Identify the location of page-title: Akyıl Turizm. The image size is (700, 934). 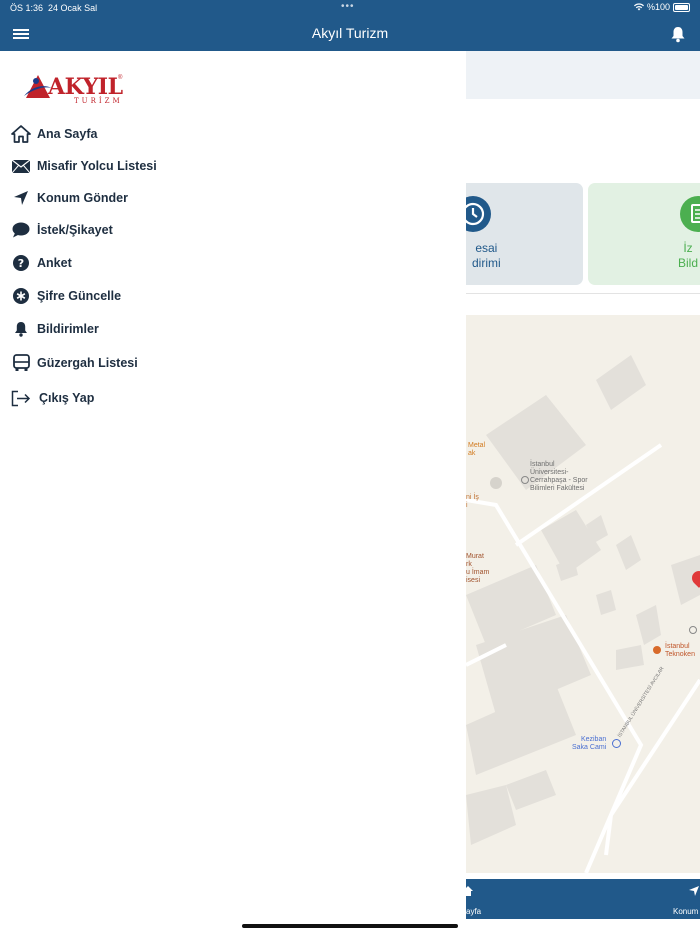
(350, 33).